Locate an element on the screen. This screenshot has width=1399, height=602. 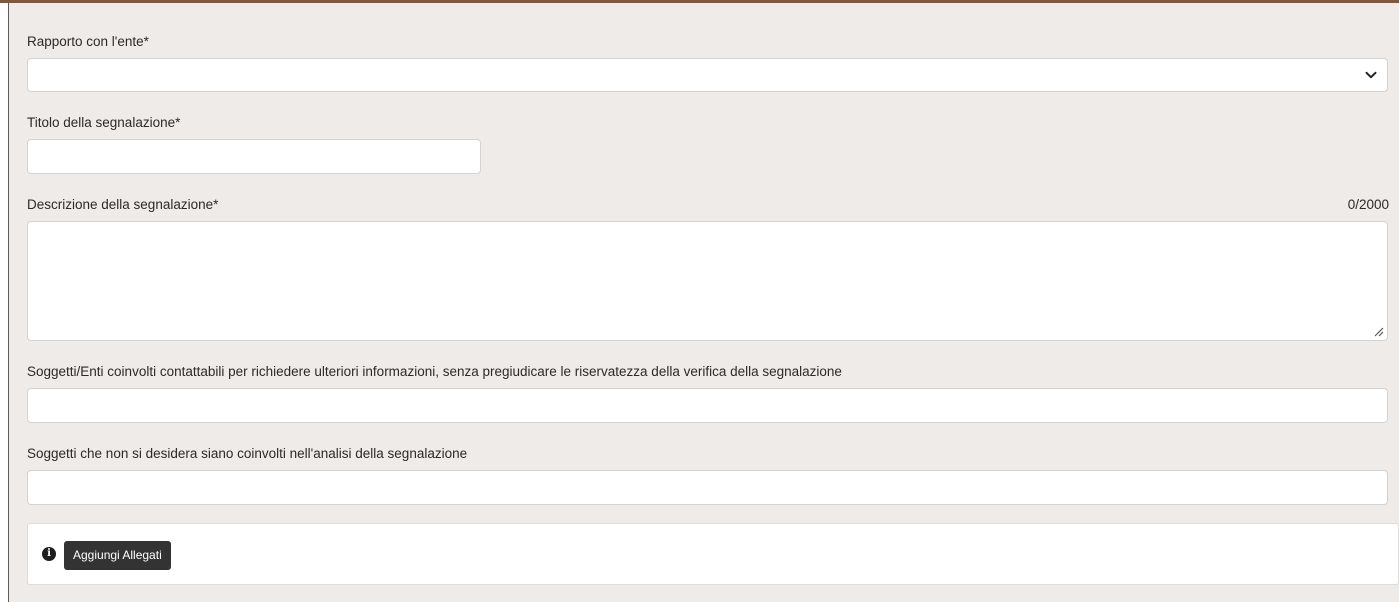
titolo-label: Titolo della segnalazione* is located at coordinates (104, 122).